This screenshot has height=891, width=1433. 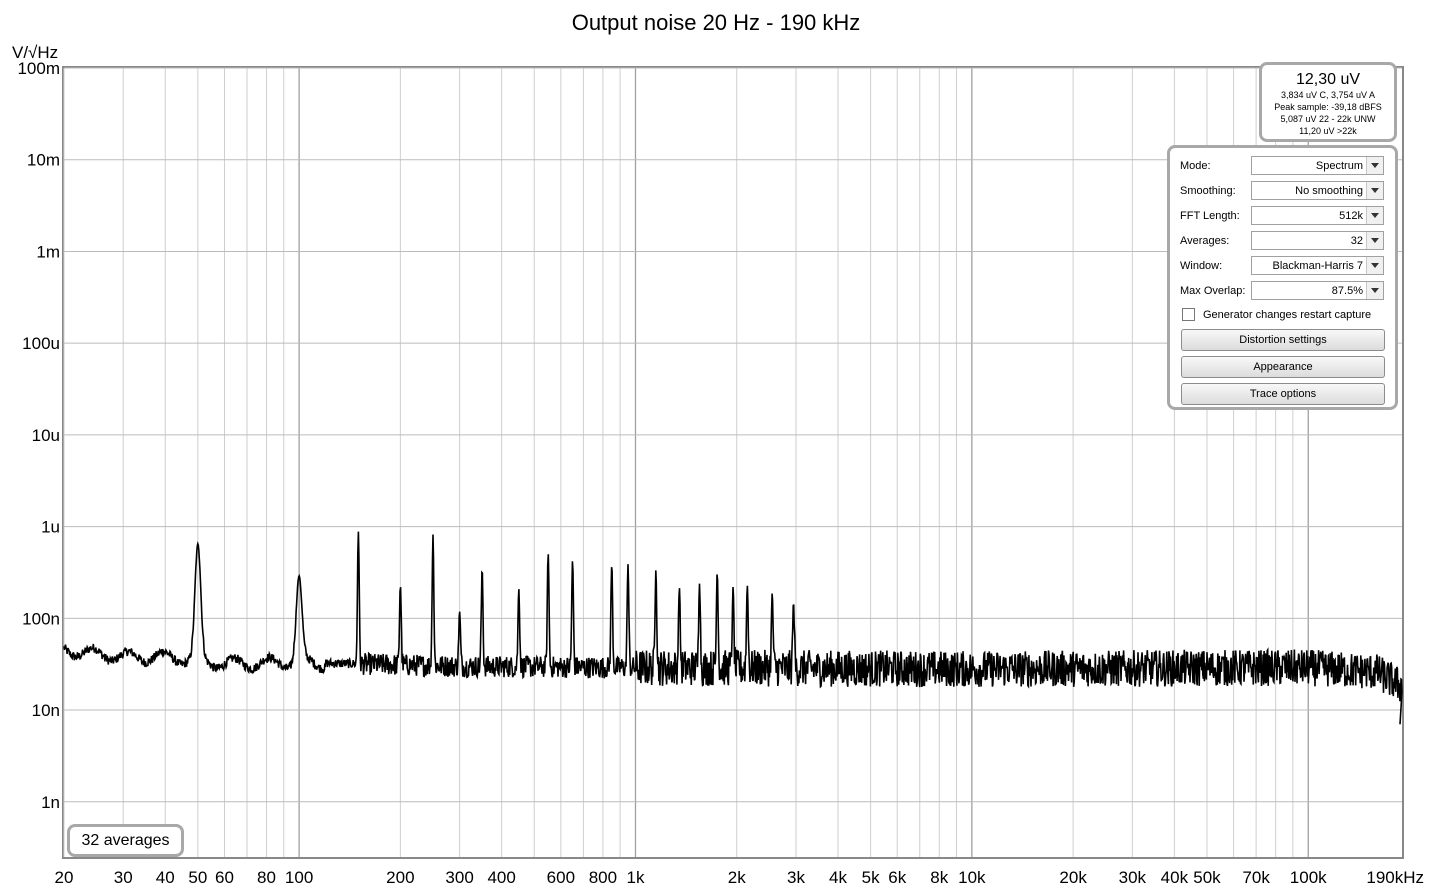 What do you see at coordinates (266, 877) in the screenshot?
I see `x-tick-label: 80` at bounding box center [266, 877].